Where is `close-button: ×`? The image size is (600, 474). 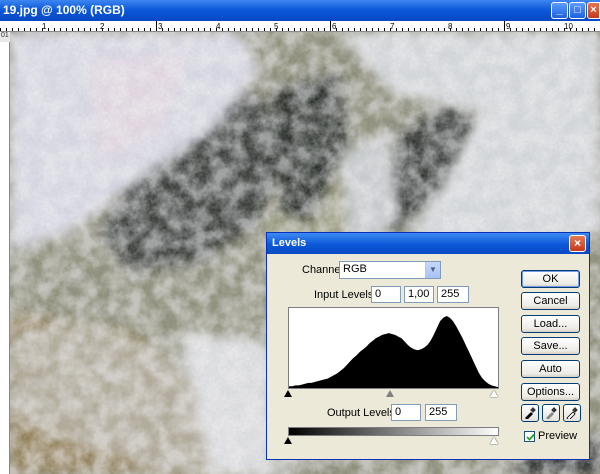
close-button: × is located at coordinates (593, 10).